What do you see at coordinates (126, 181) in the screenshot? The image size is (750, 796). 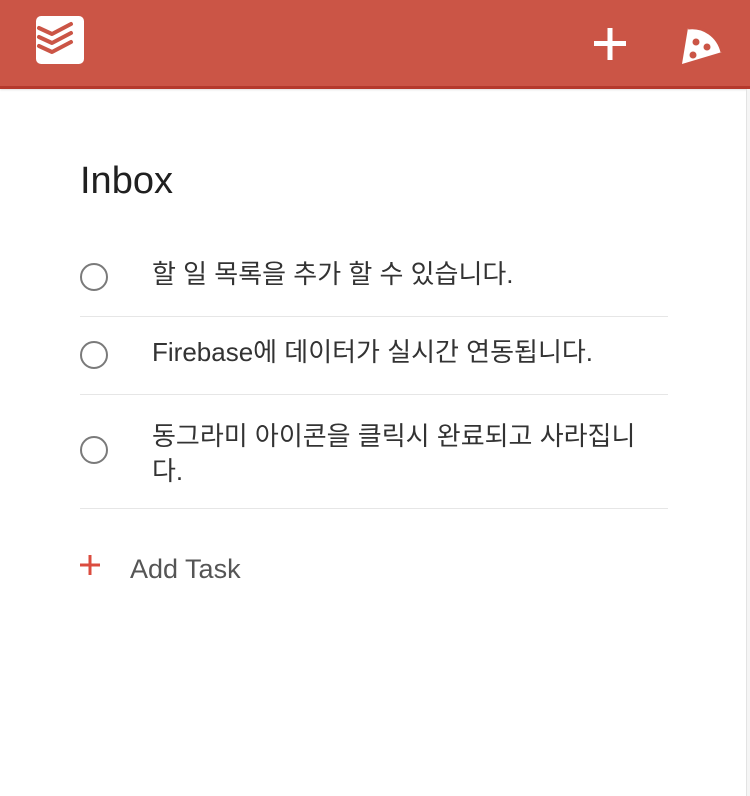 I see `page-title: Inbox` at bounding box center [126, 181].